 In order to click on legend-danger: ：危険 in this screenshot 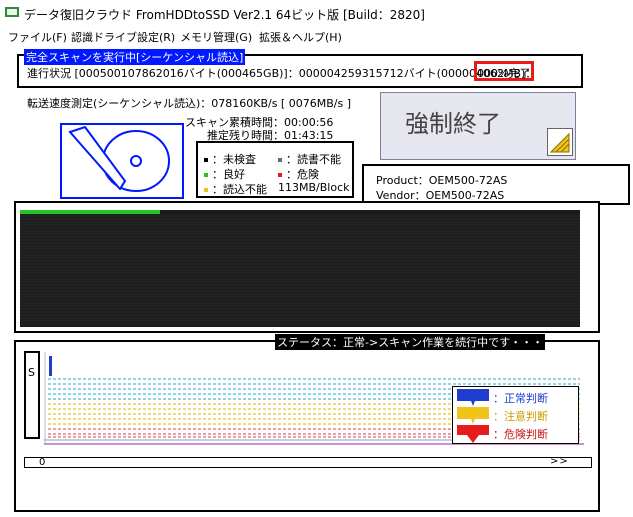, I will do `click(298, 174)`.